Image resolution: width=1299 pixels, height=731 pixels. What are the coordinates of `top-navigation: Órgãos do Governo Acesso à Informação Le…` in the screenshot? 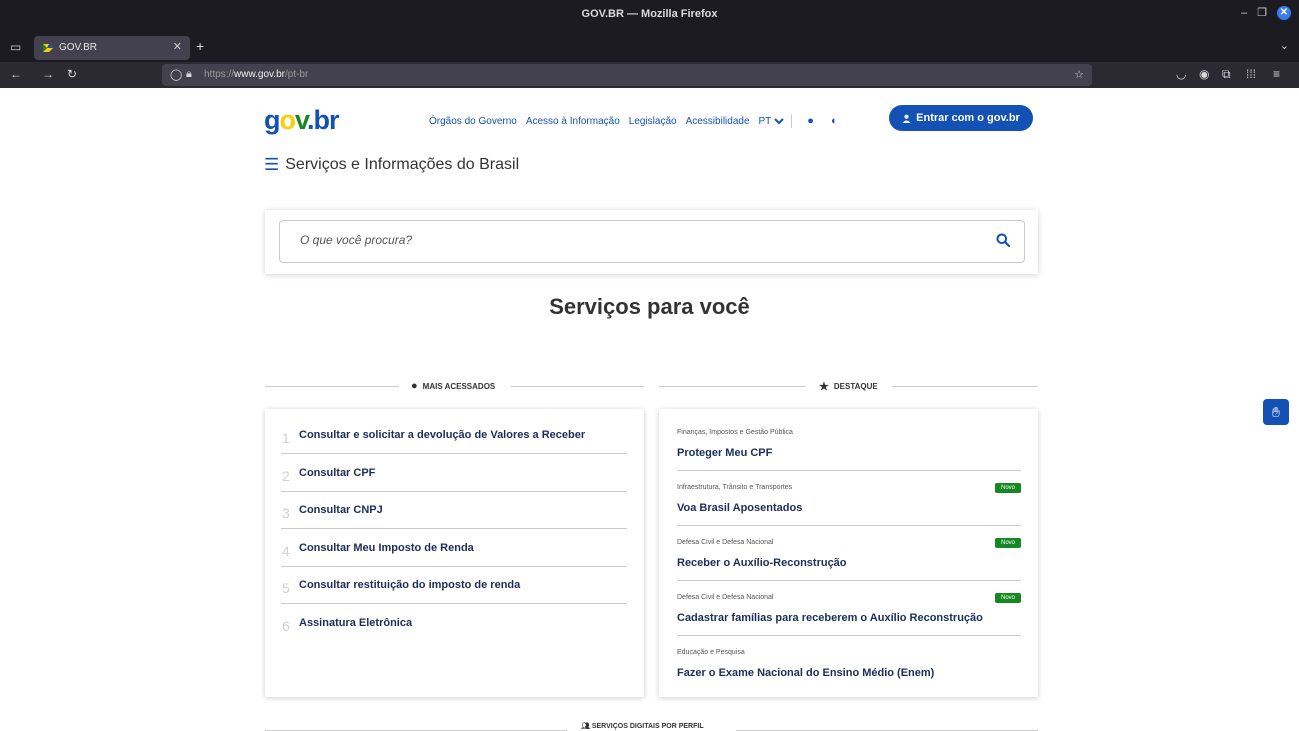 It's located at (642, 121).